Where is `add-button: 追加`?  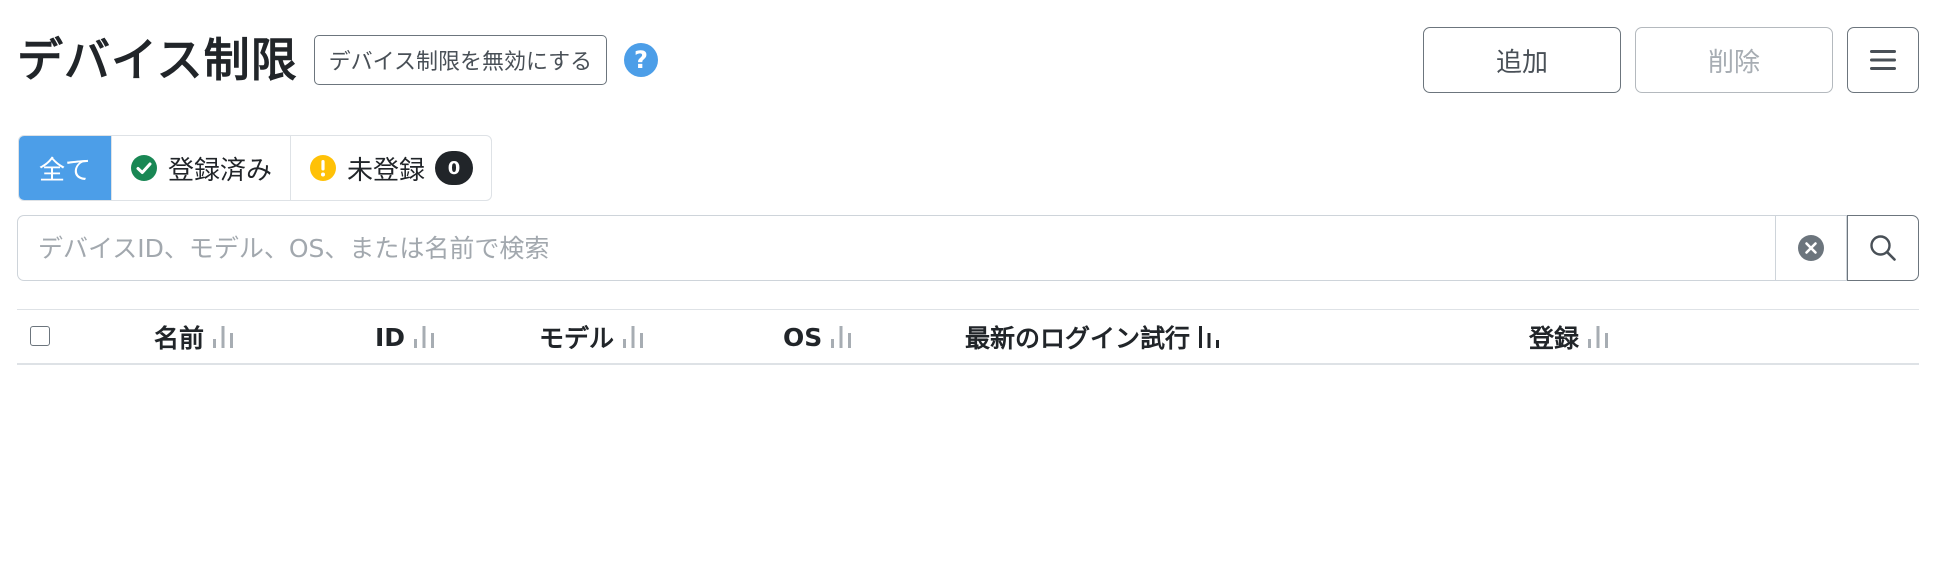
add-button: 追加 is located at coordinates (1522, 60).